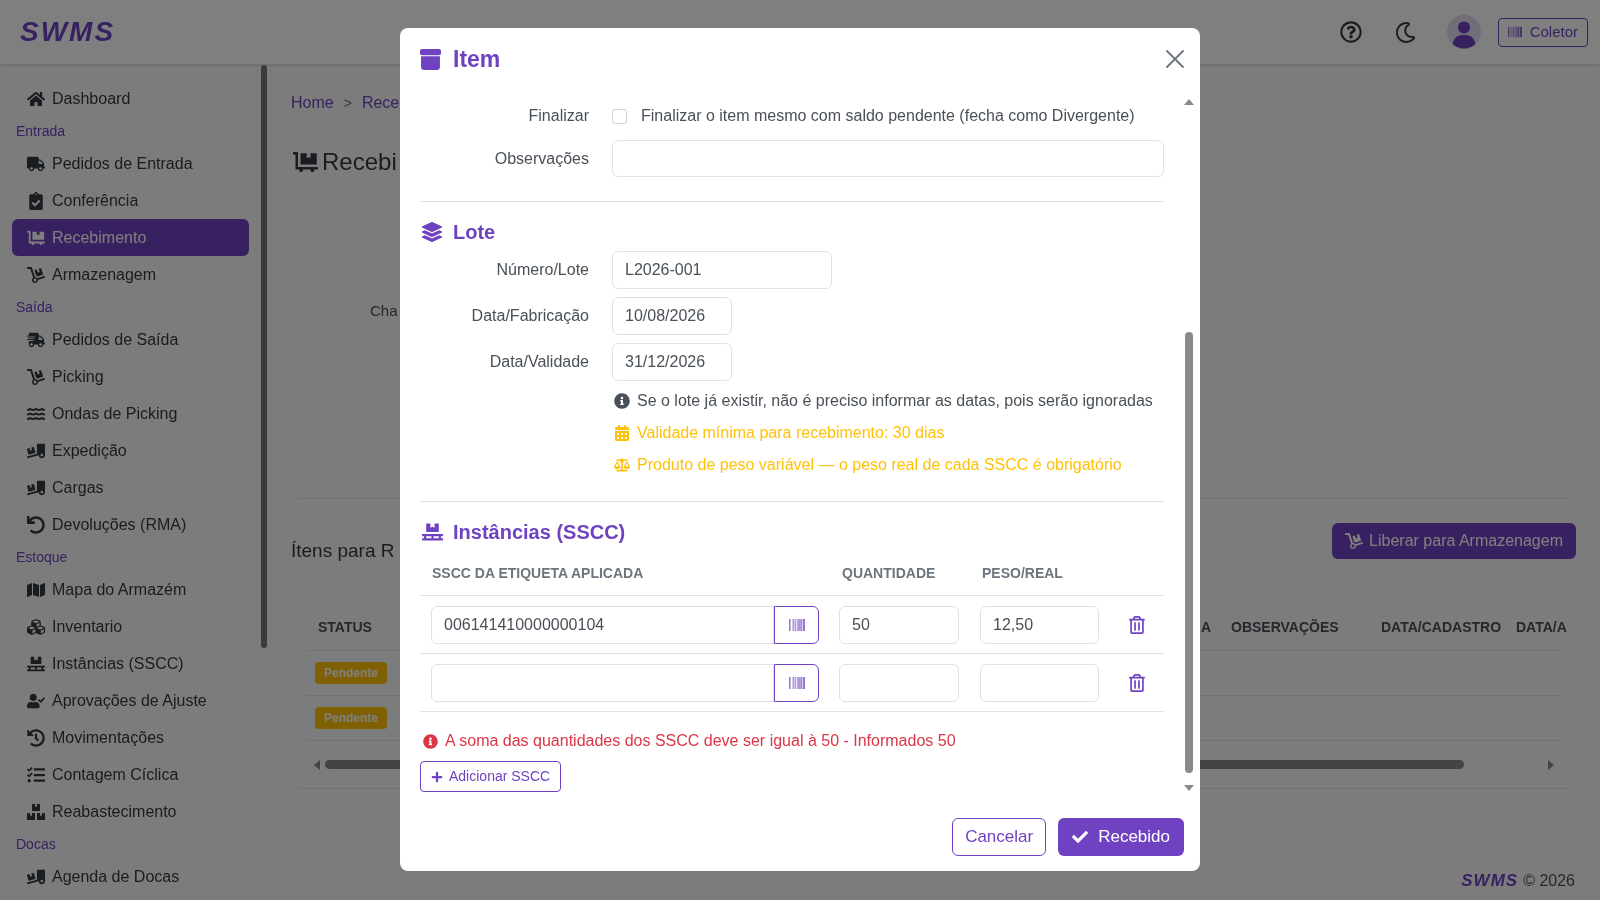 The image size is (1600, 900). Describe the element at coordinates (491, 776) in the screenshot. I see `add-sscc-button: Adicionar SSCC` at that location.